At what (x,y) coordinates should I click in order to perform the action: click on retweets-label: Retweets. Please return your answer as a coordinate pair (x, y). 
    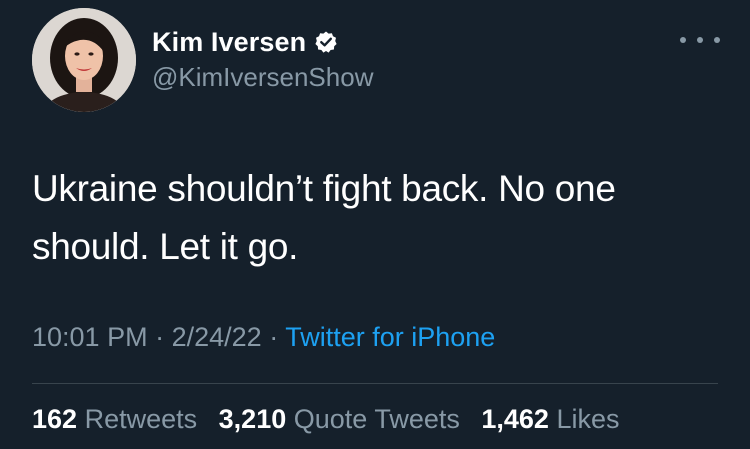
    Looking at the image, I should click on (141, 419).